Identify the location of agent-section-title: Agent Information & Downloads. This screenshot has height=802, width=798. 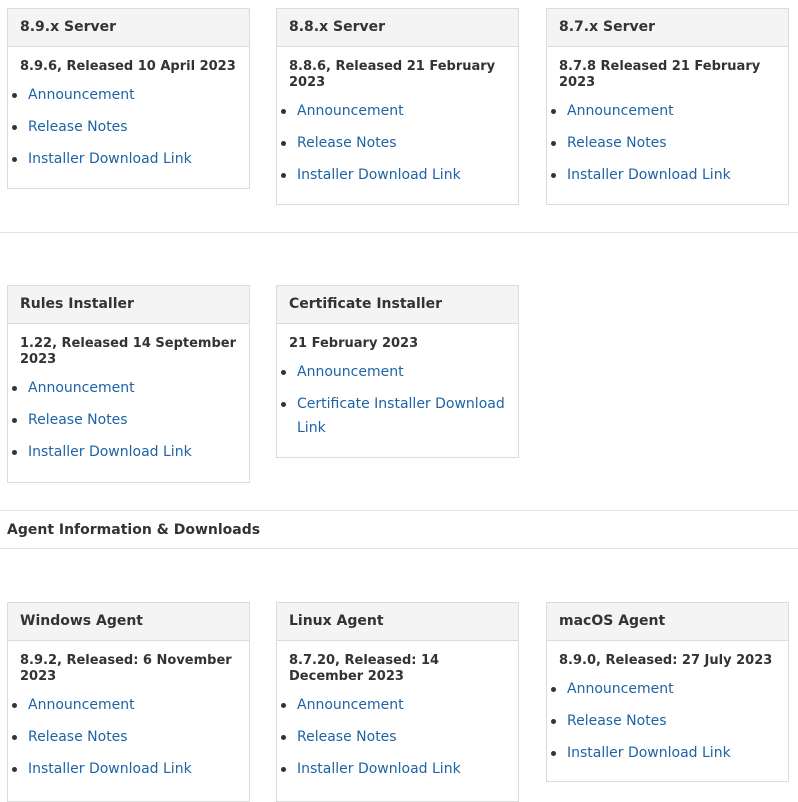
(134, 530).